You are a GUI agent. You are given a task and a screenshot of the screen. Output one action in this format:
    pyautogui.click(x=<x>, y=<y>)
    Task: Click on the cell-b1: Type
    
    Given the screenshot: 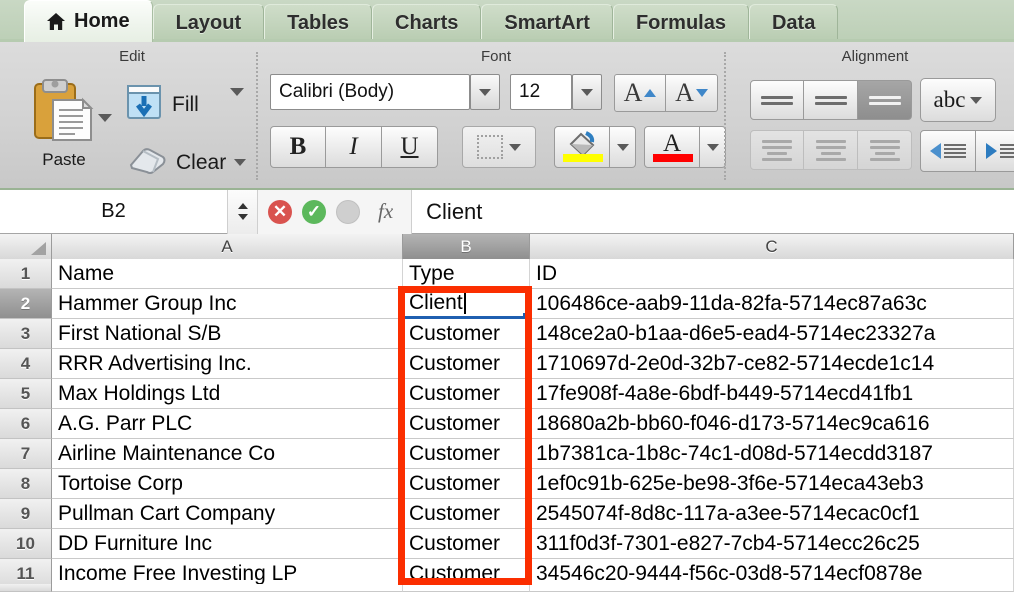 What is the action you would take?
    pyautogui.click(x=466, y=274)
    